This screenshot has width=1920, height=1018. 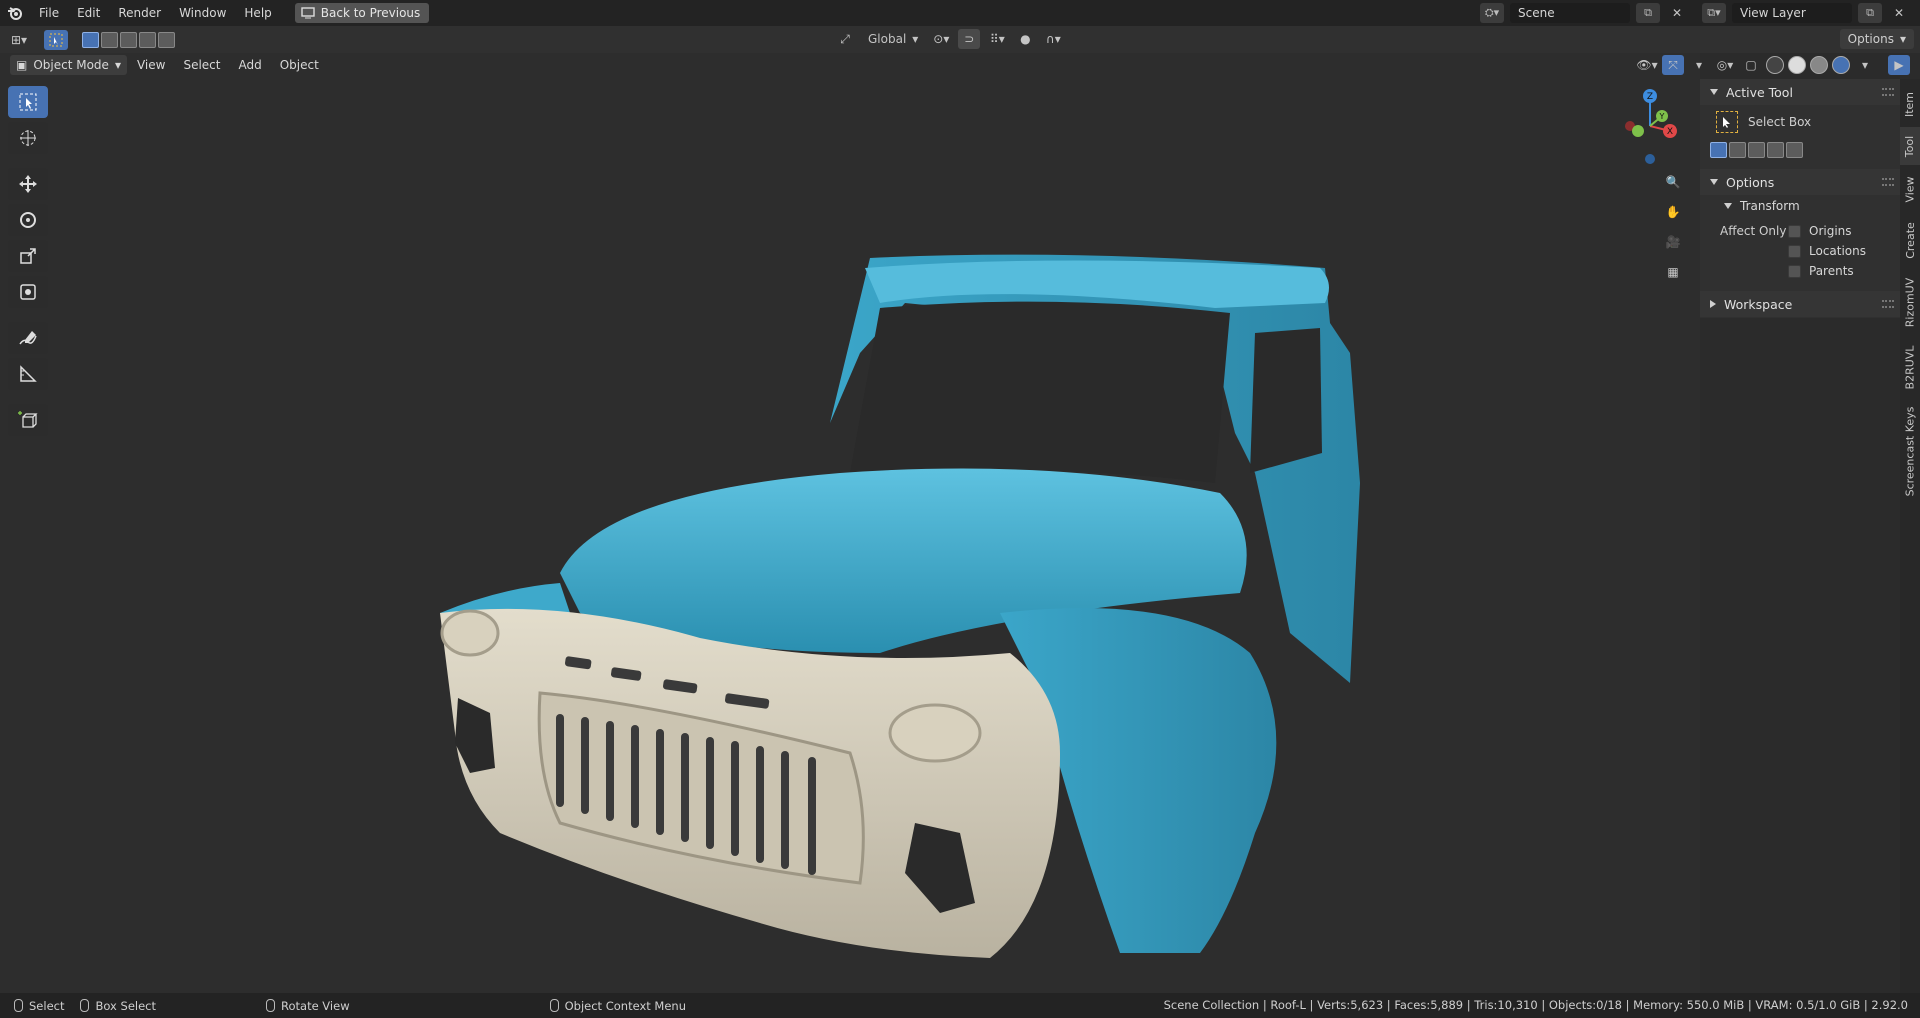 I want to click on xray-icon: ▢, so click(x=1751, y=65).